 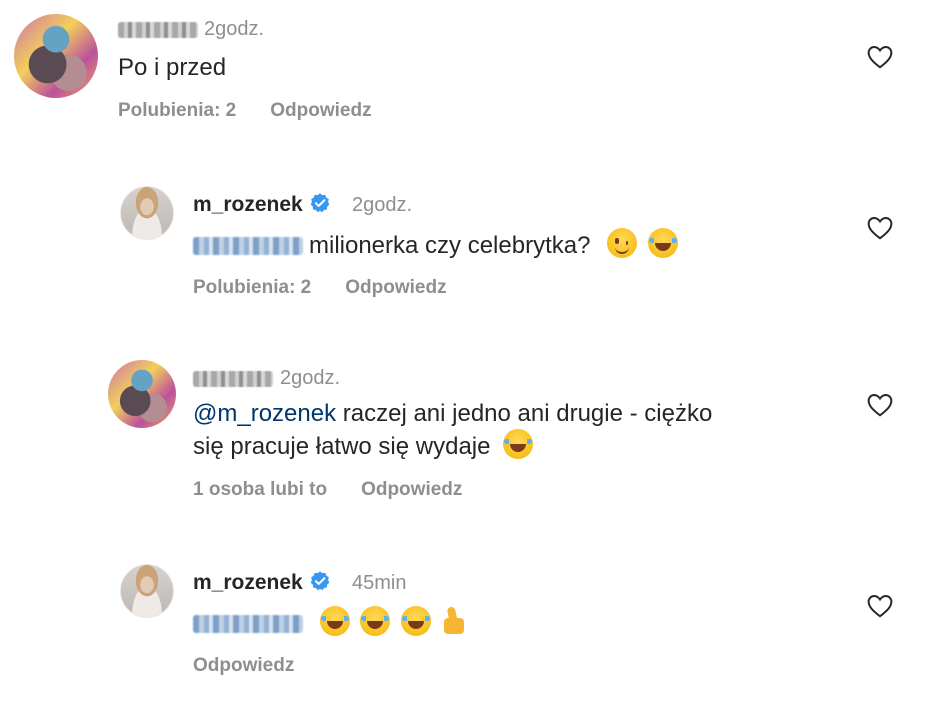 What do you see at coordinates (342, 446) in the screenshot?
I see `comment-body-line2: się pracuje łatwo się wydaje` at bounding box center [342, 446].